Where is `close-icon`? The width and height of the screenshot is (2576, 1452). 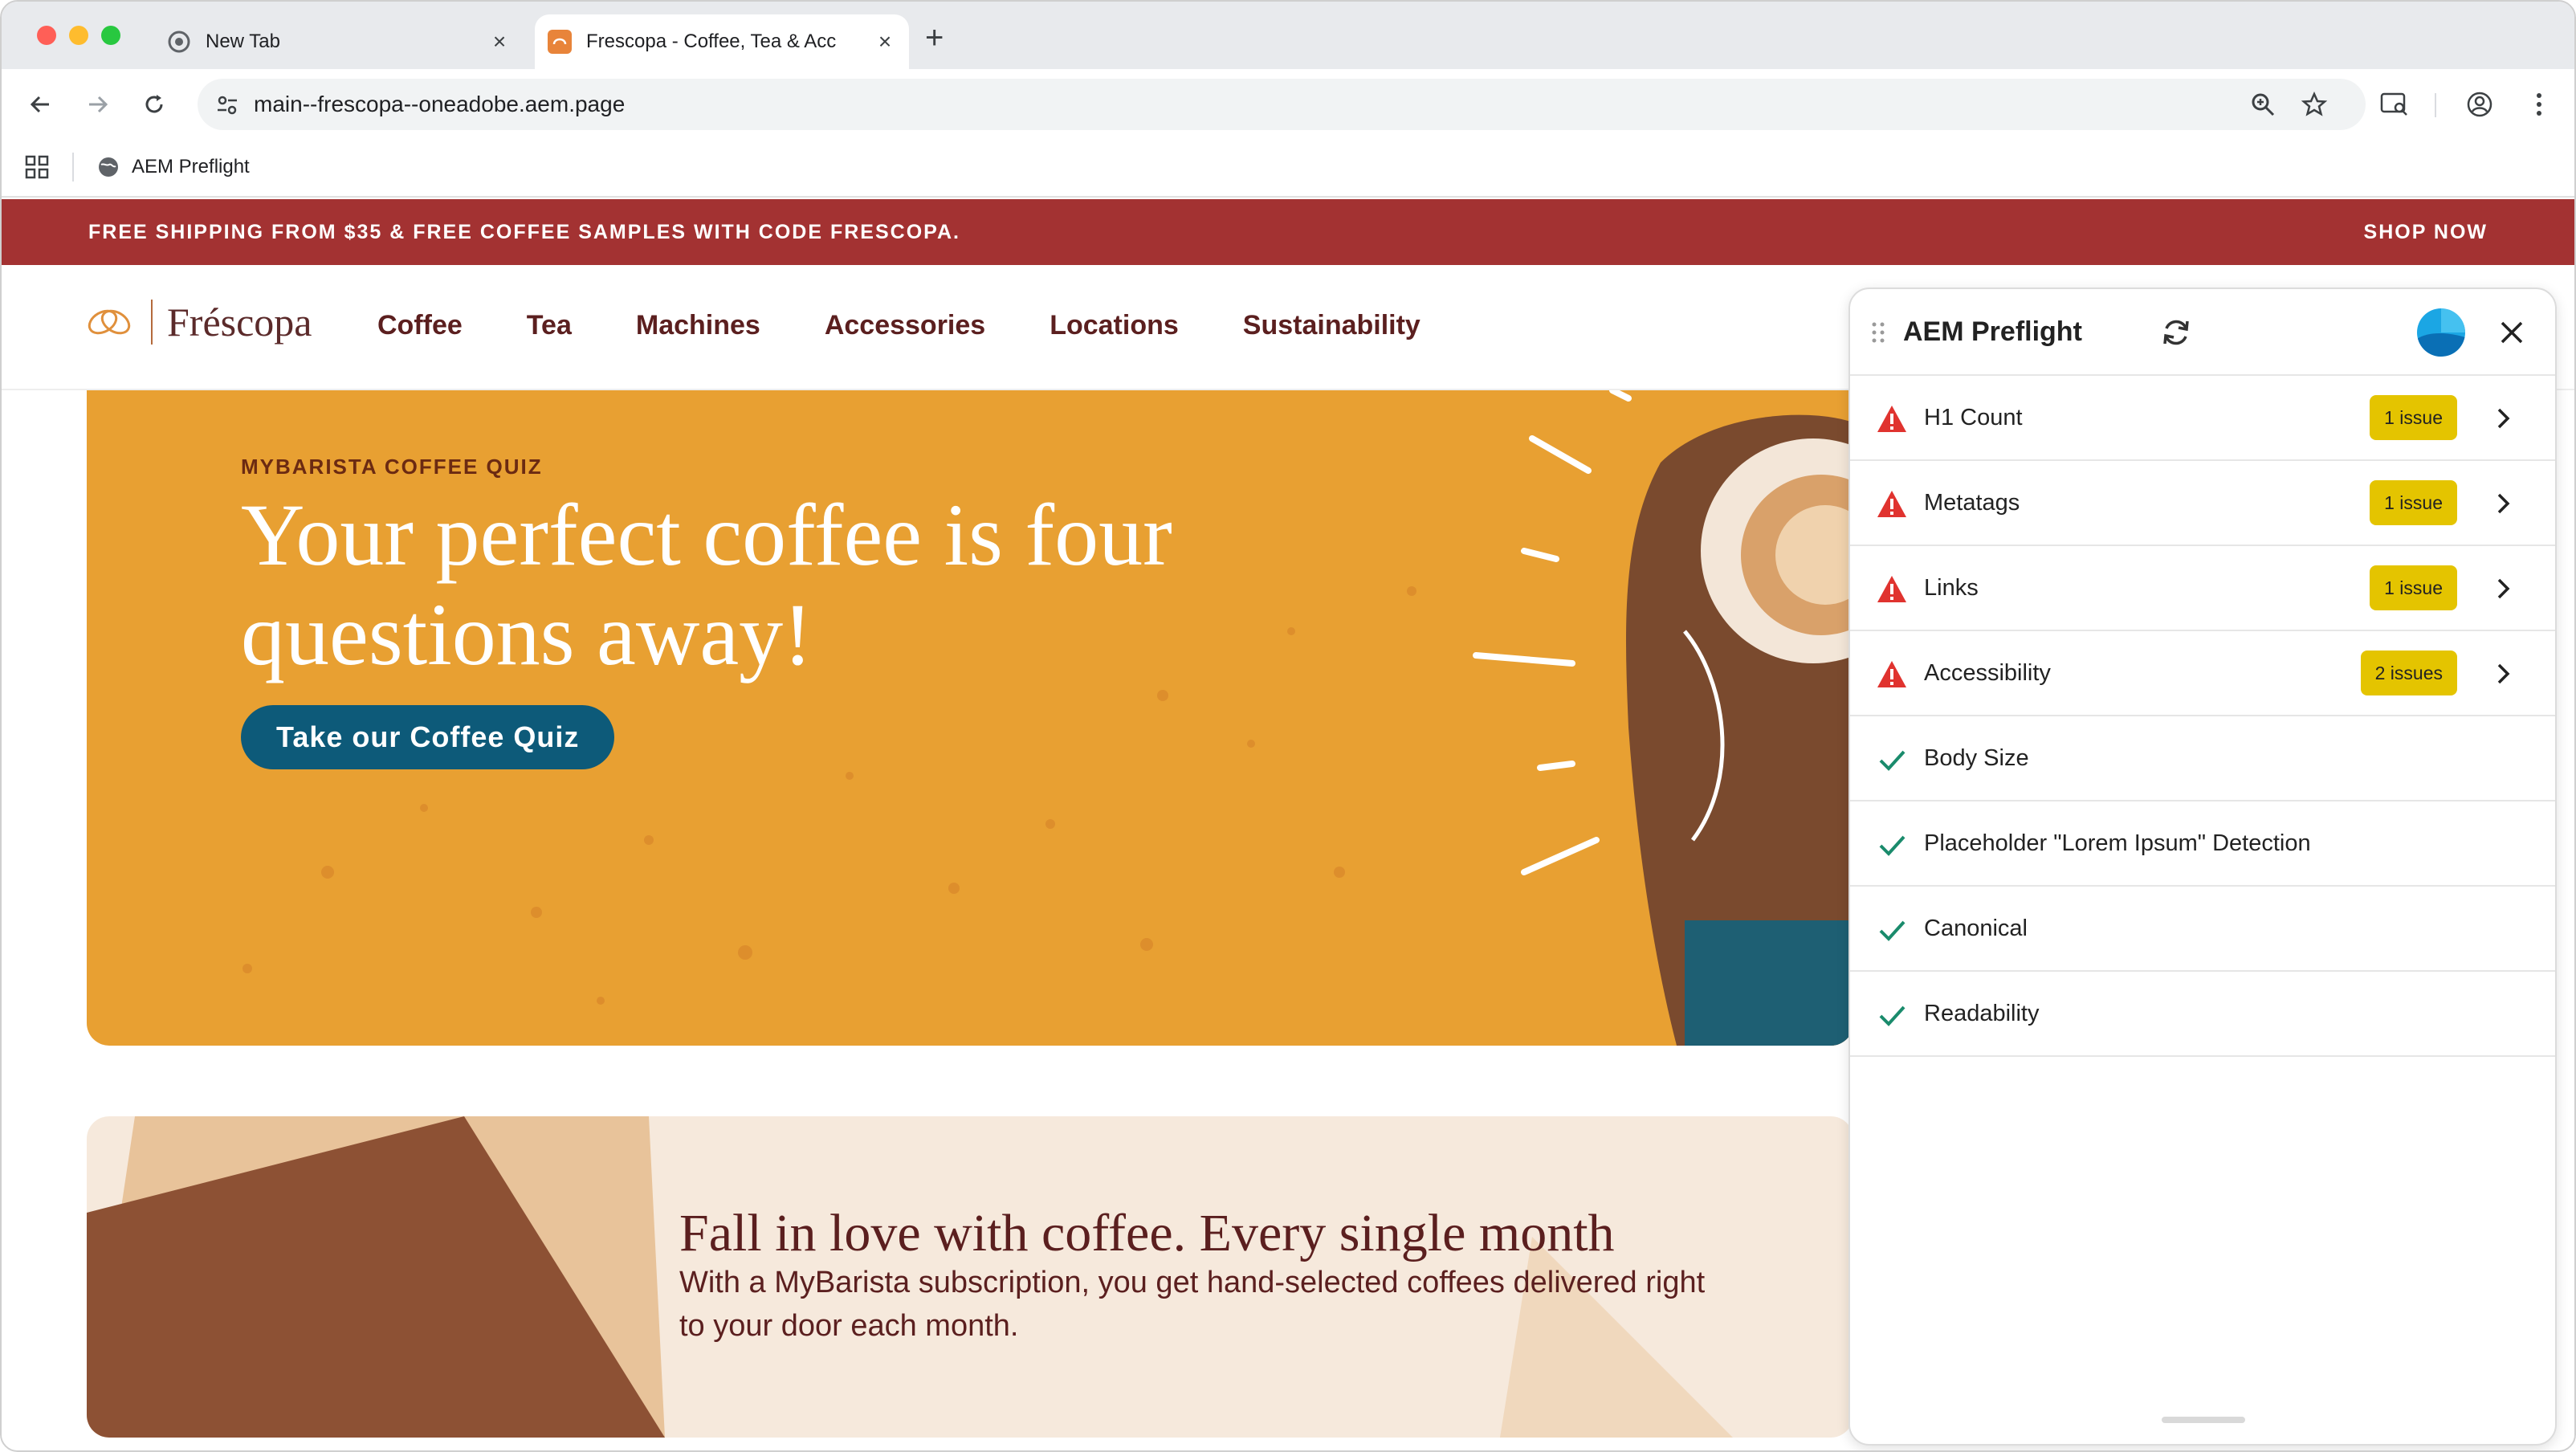
close-icon is located at coordinates (2511, 332).